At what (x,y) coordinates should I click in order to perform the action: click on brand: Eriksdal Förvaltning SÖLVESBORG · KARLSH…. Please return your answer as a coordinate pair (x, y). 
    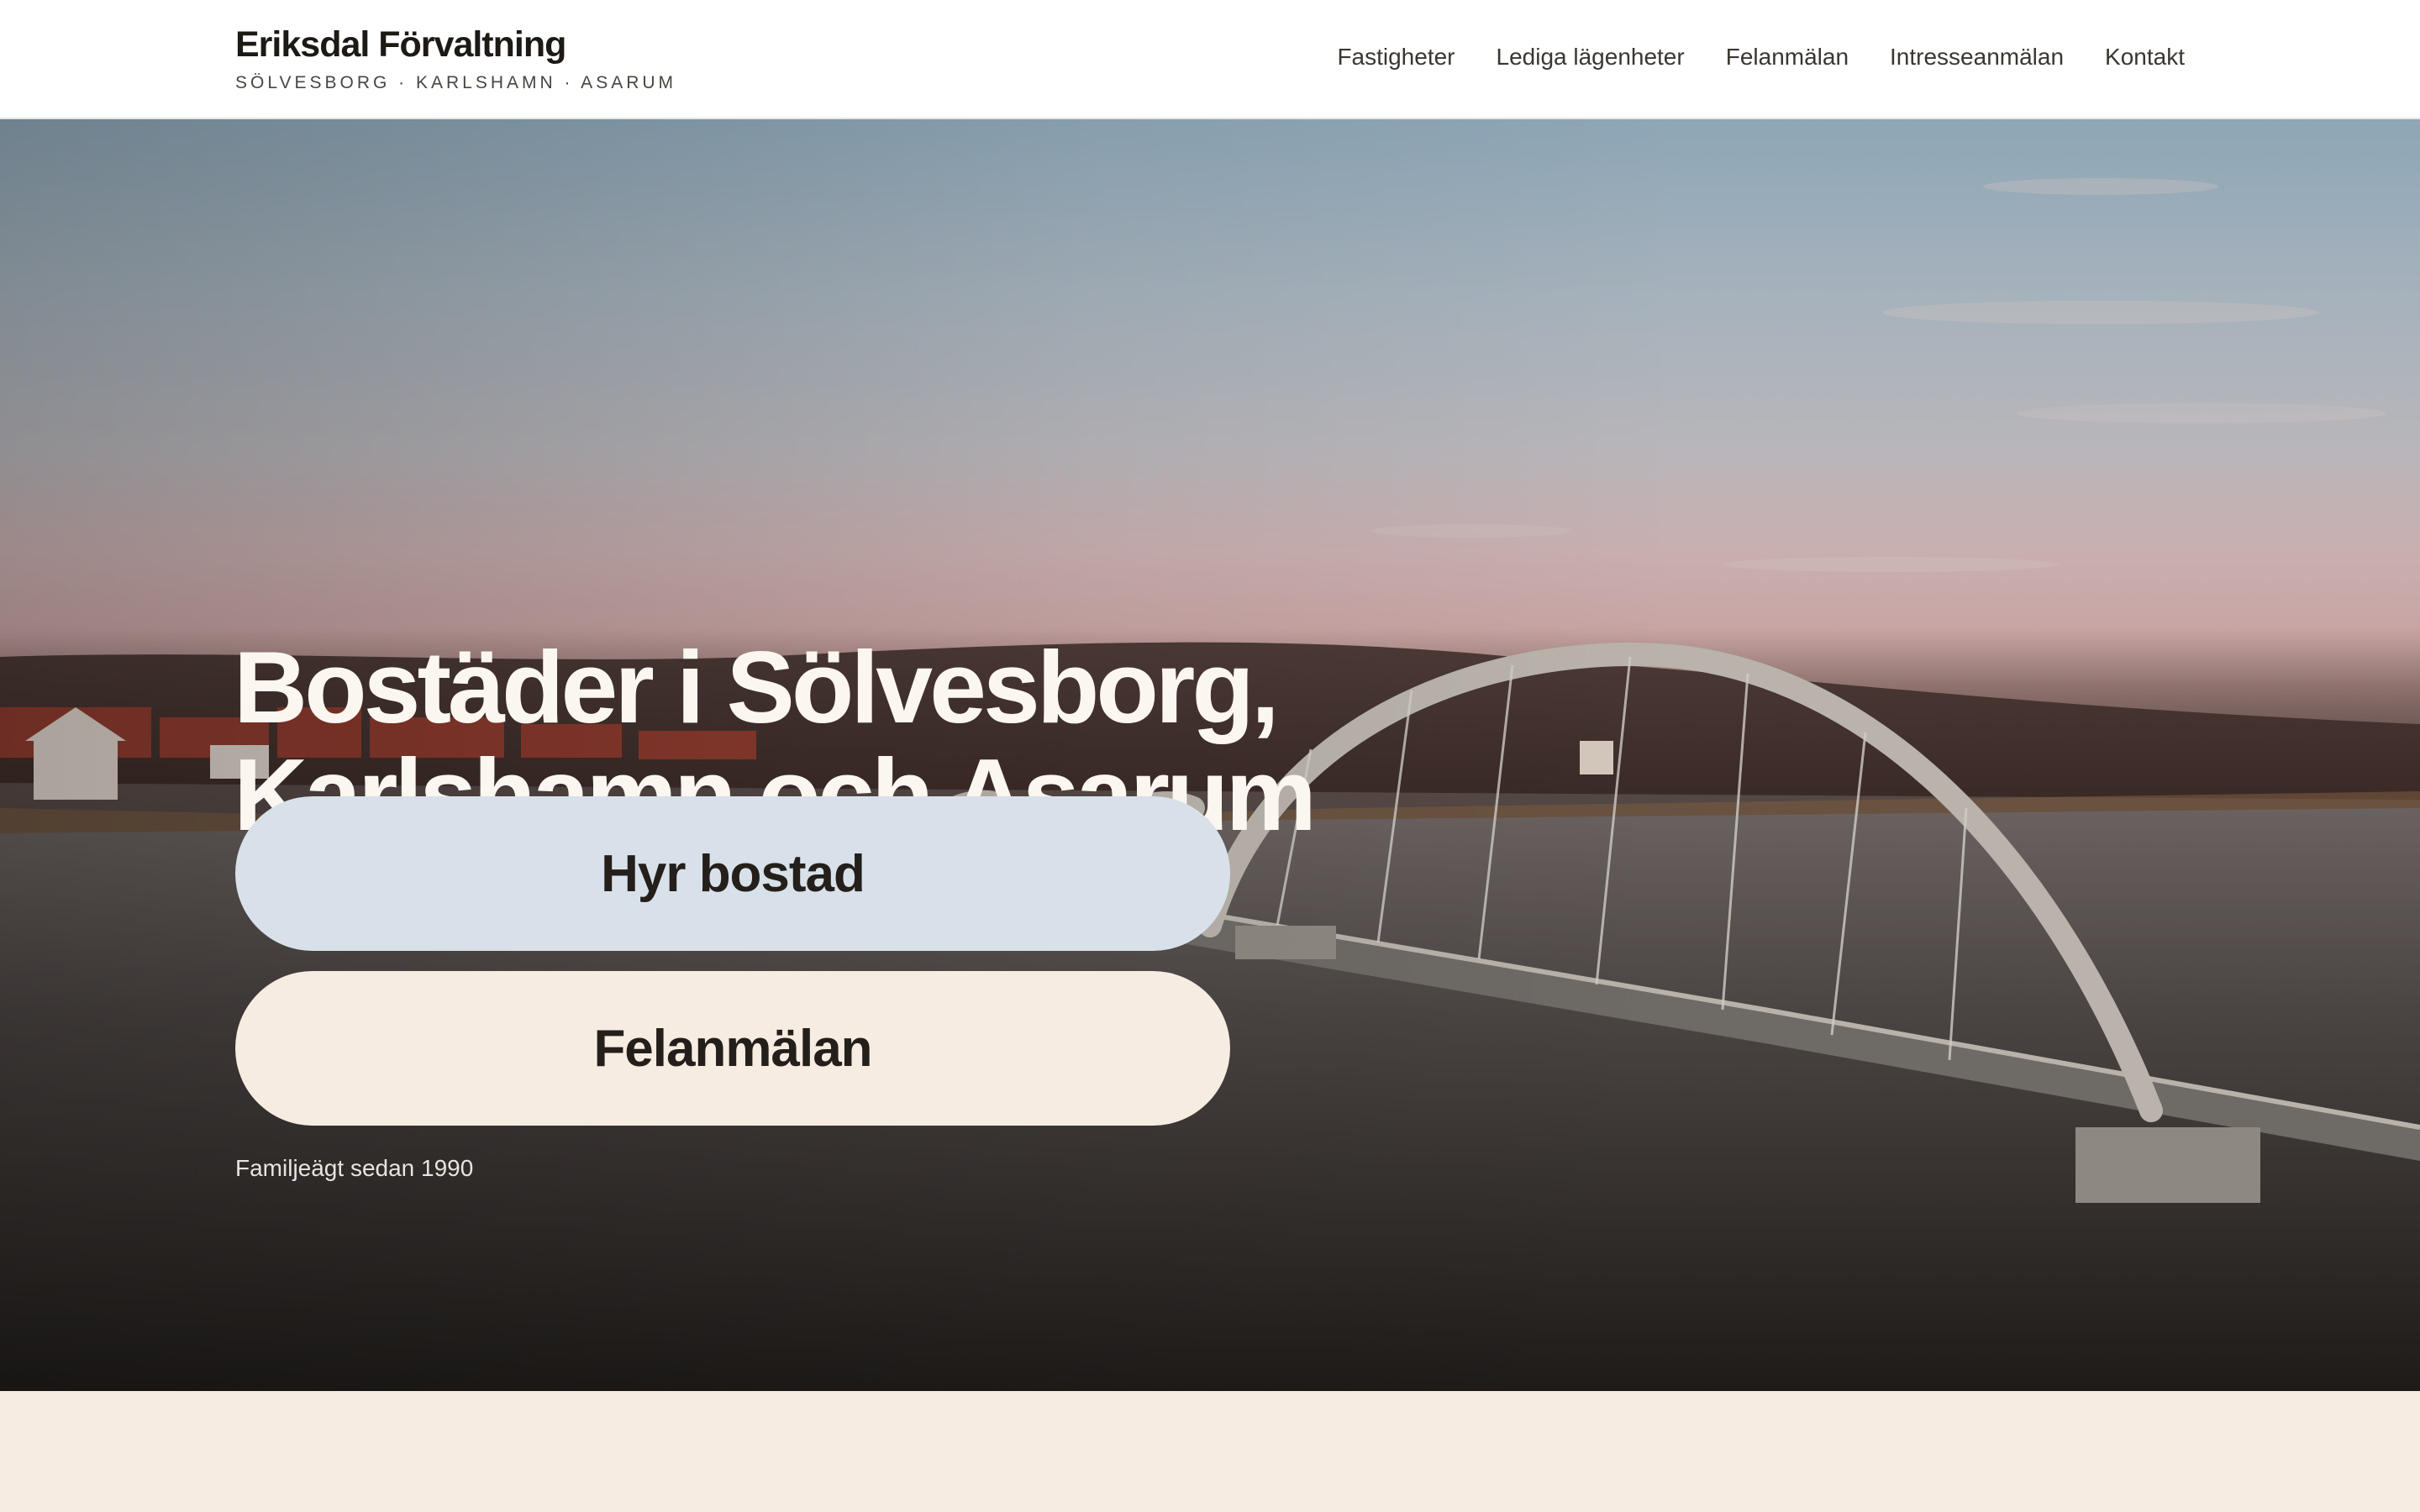
    Looking at the image, I should click on (455, 58).